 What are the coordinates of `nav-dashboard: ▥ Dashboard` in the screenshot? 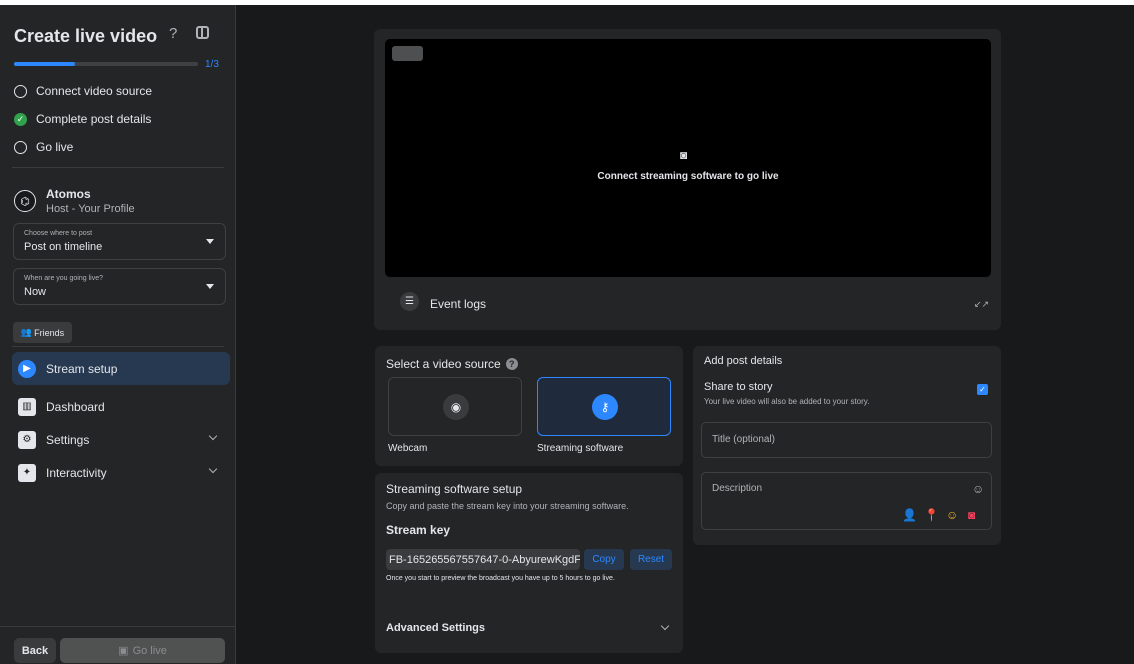 It's located at (121, 406).